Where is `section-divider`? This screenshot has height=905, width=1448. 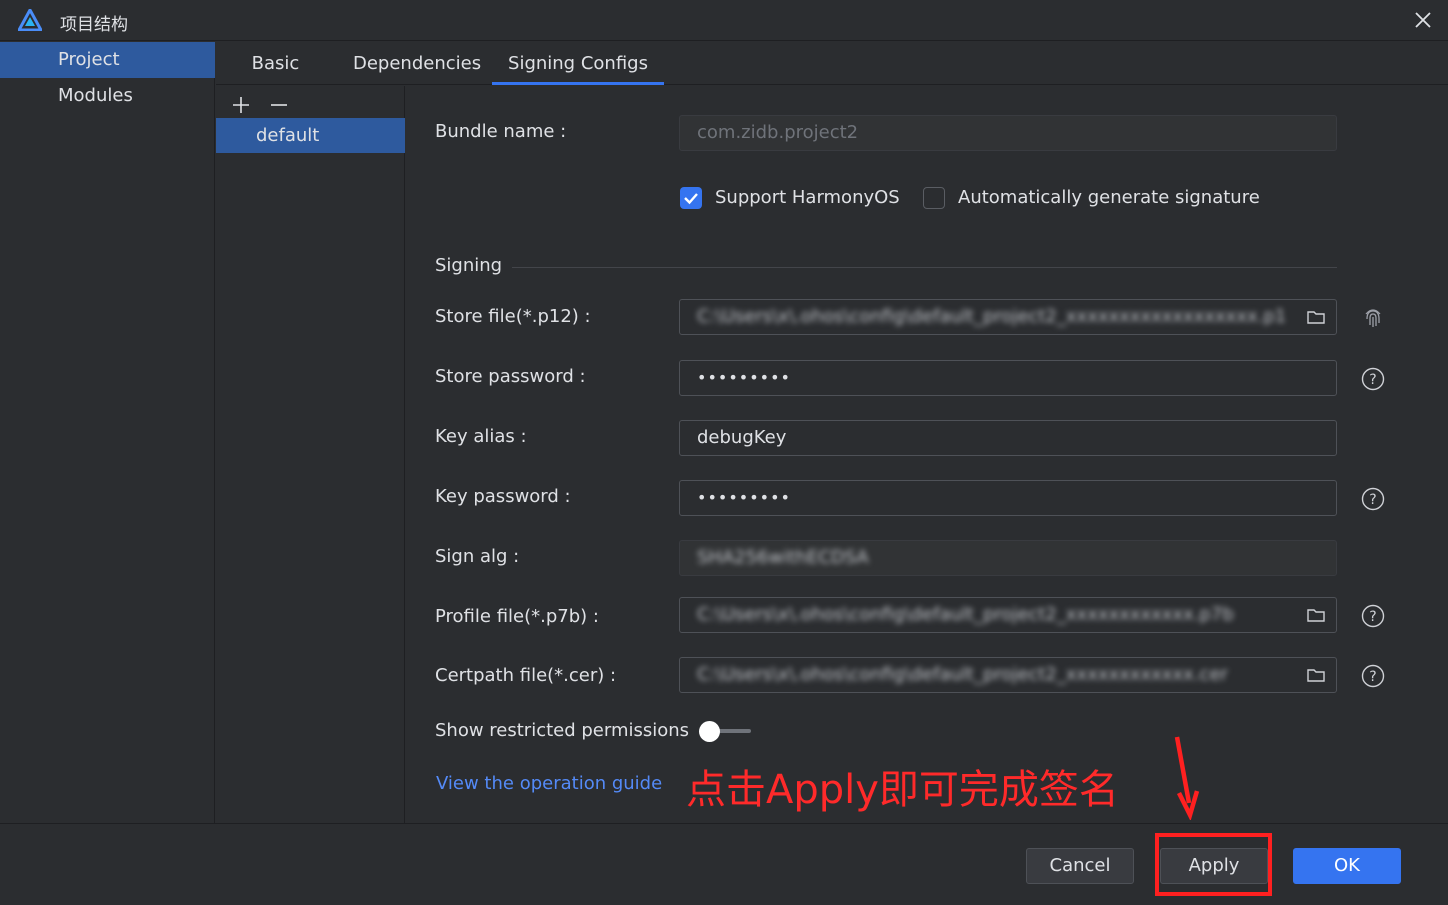
section-divider is located at coordinates (924, 267).